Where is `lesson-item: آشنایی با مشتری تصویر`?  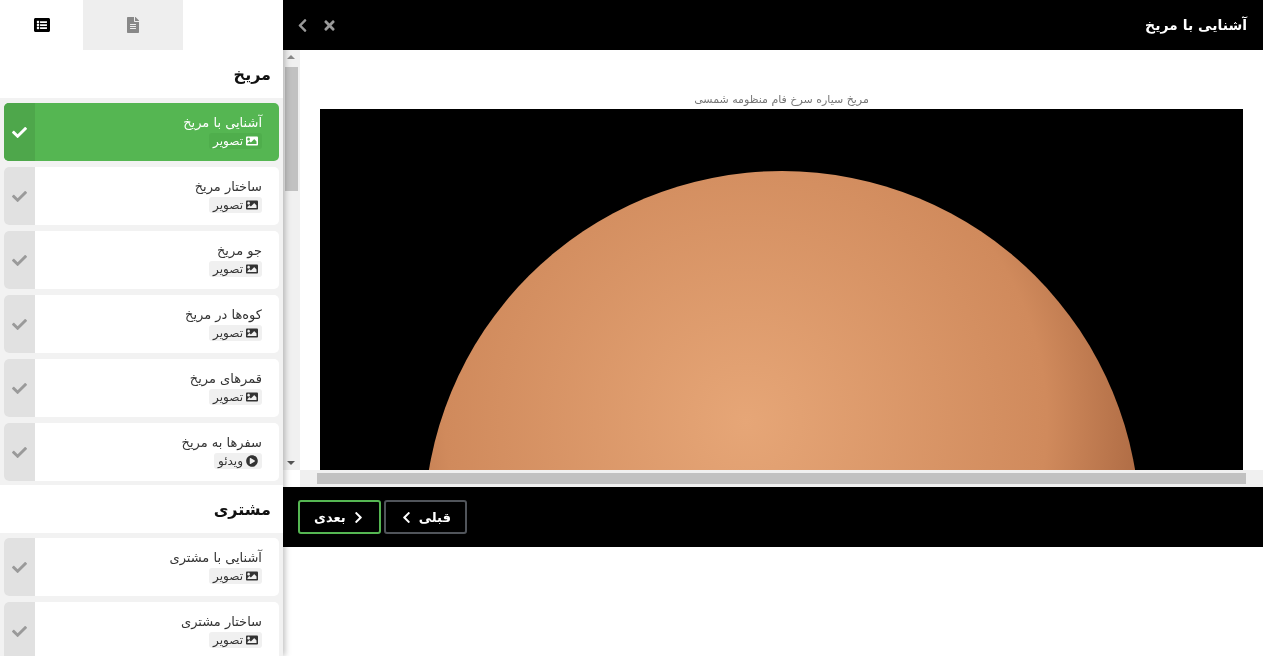 lesson-item: آشنایی با مشتری تصویر is located at coordinates (141, 567).